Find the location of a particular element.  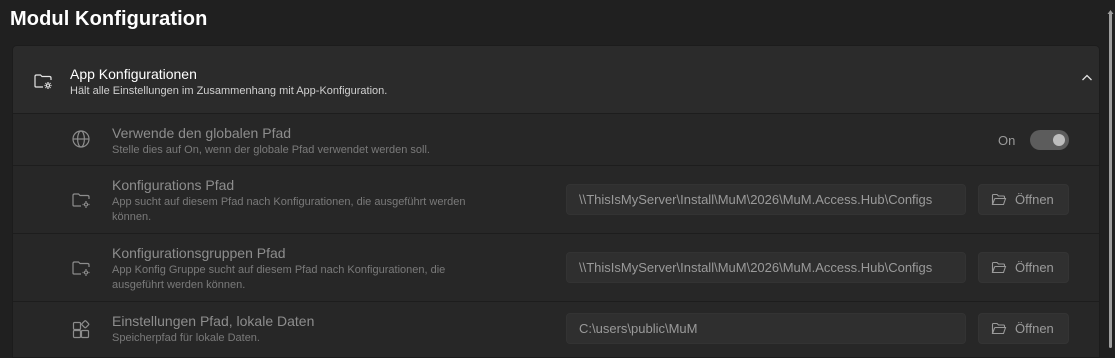

page-title: Modul Konfiguration is located at coordinates (109, 19).